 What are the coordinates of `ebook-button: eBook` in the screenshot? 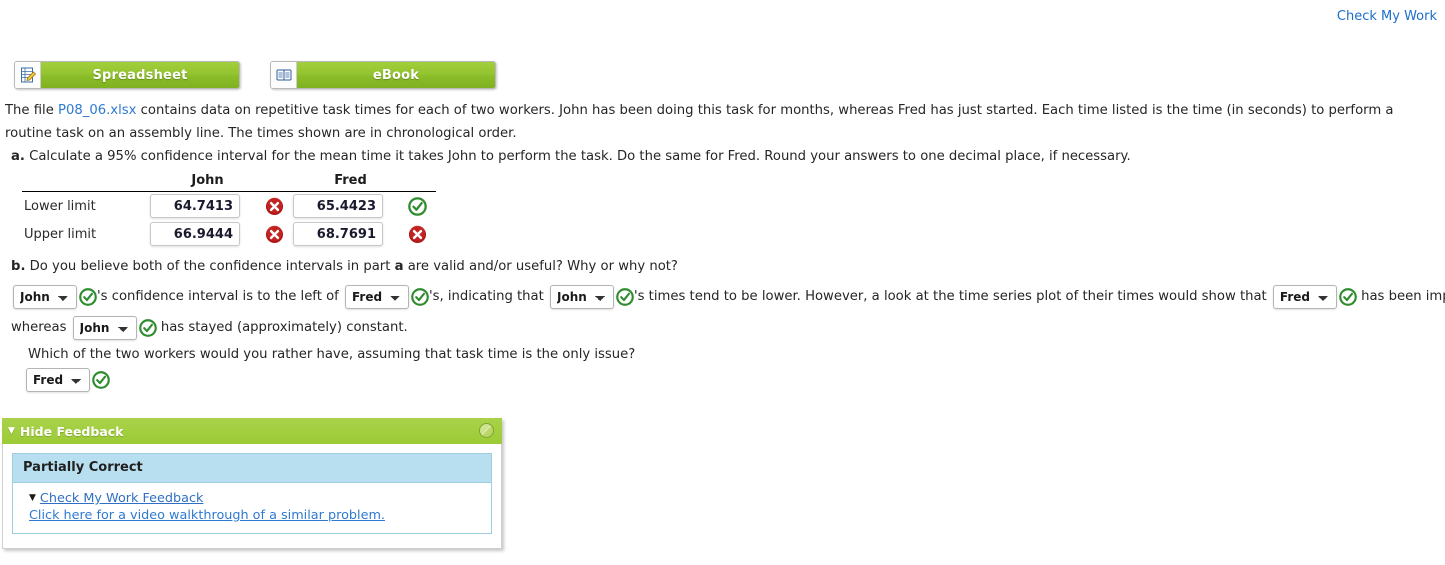 It's located at (383, 75).